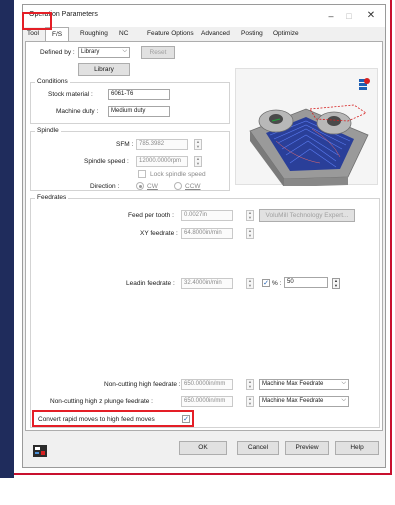 The height and width of the screenshot is (505, 395). I want to click on feed-per-tooth-spinner: ▲ ▼, so click(250, 215).